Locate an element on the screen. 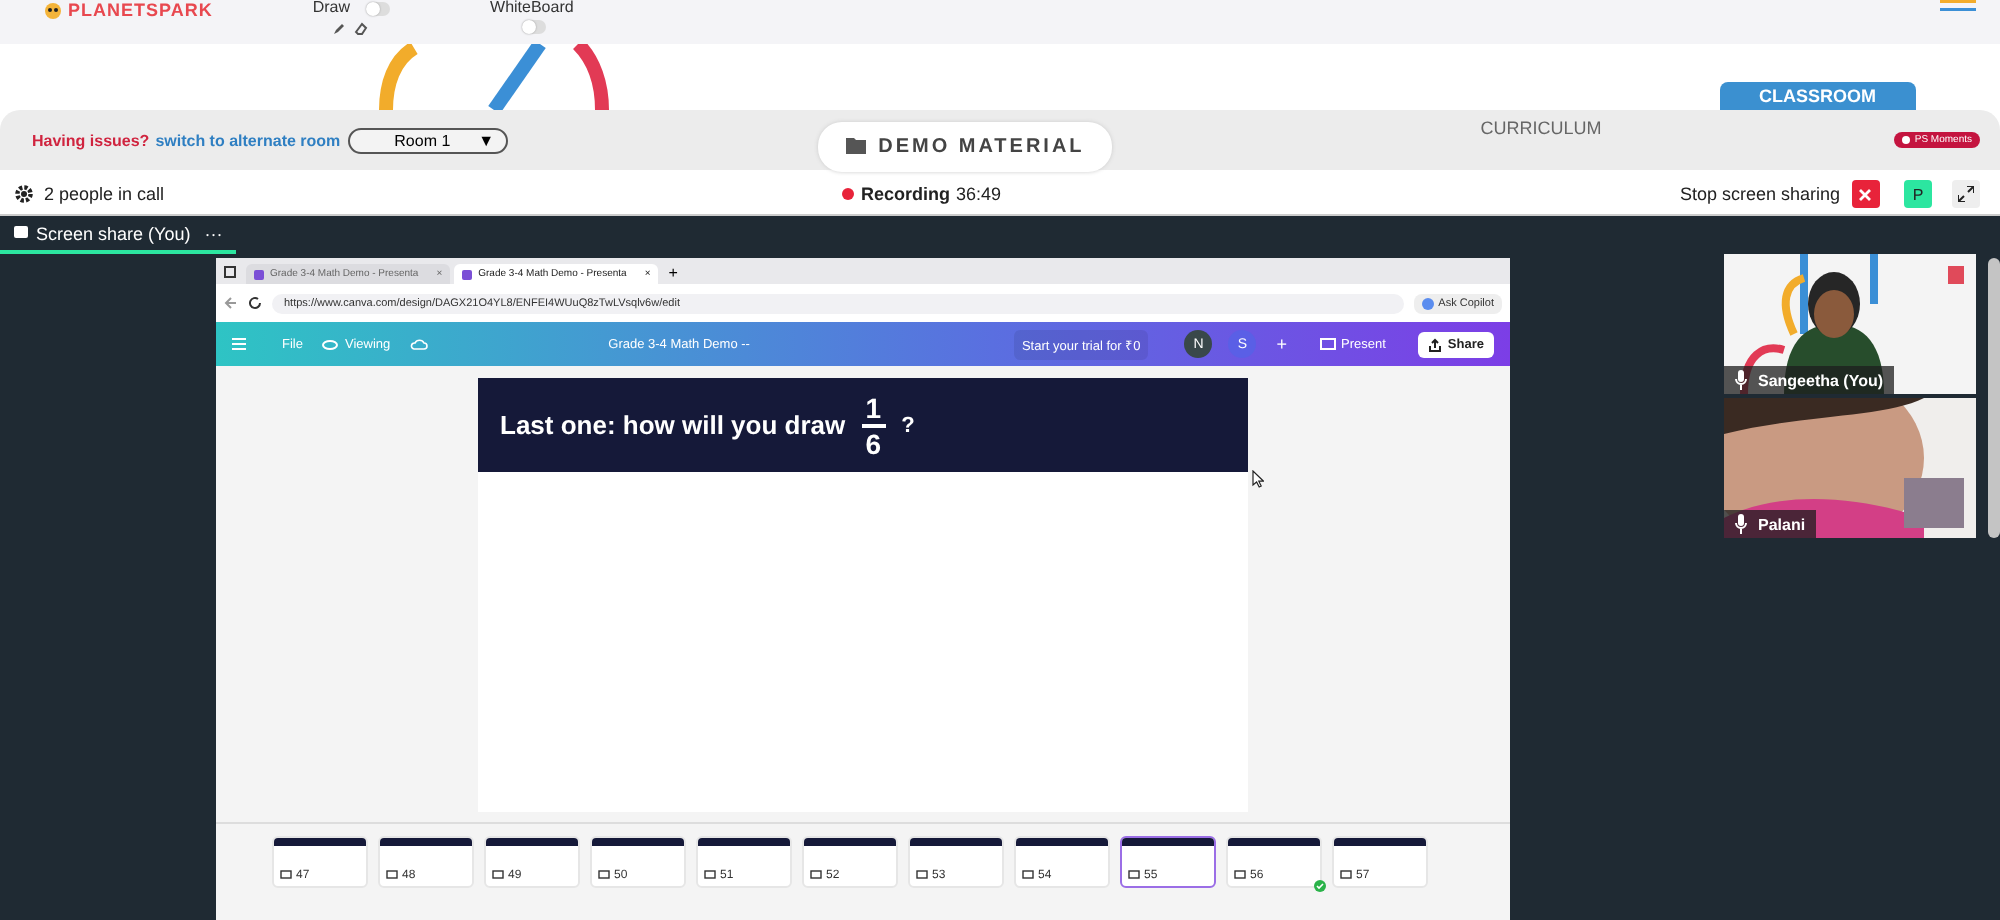  people-count: 2 people in call is located at coordinates (104, 194).